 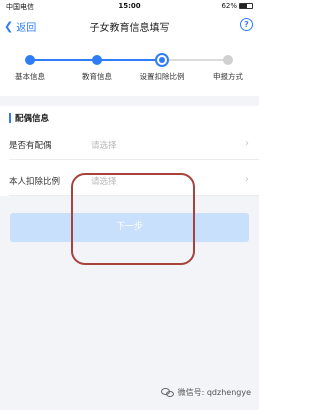 I want to click on spouse-select-row: 是否有配偶 请选择 ›, so click(x=129, y=145).